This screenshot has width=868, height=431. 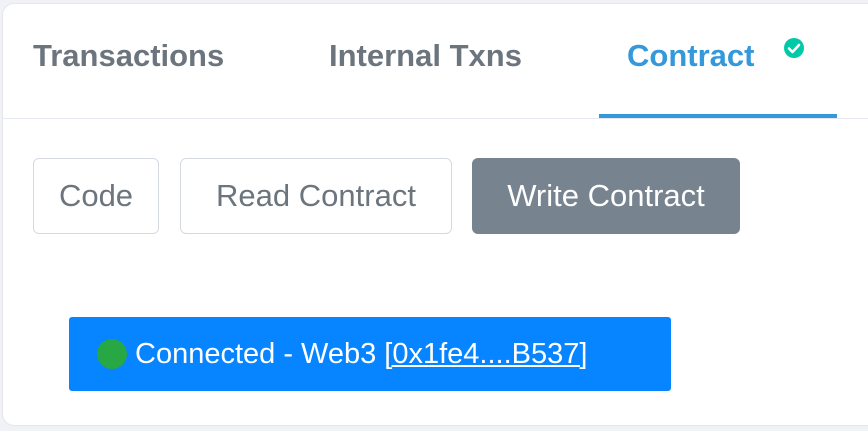 I want to click on write-contract-button: Write Contract, so click(x=606, y=196).